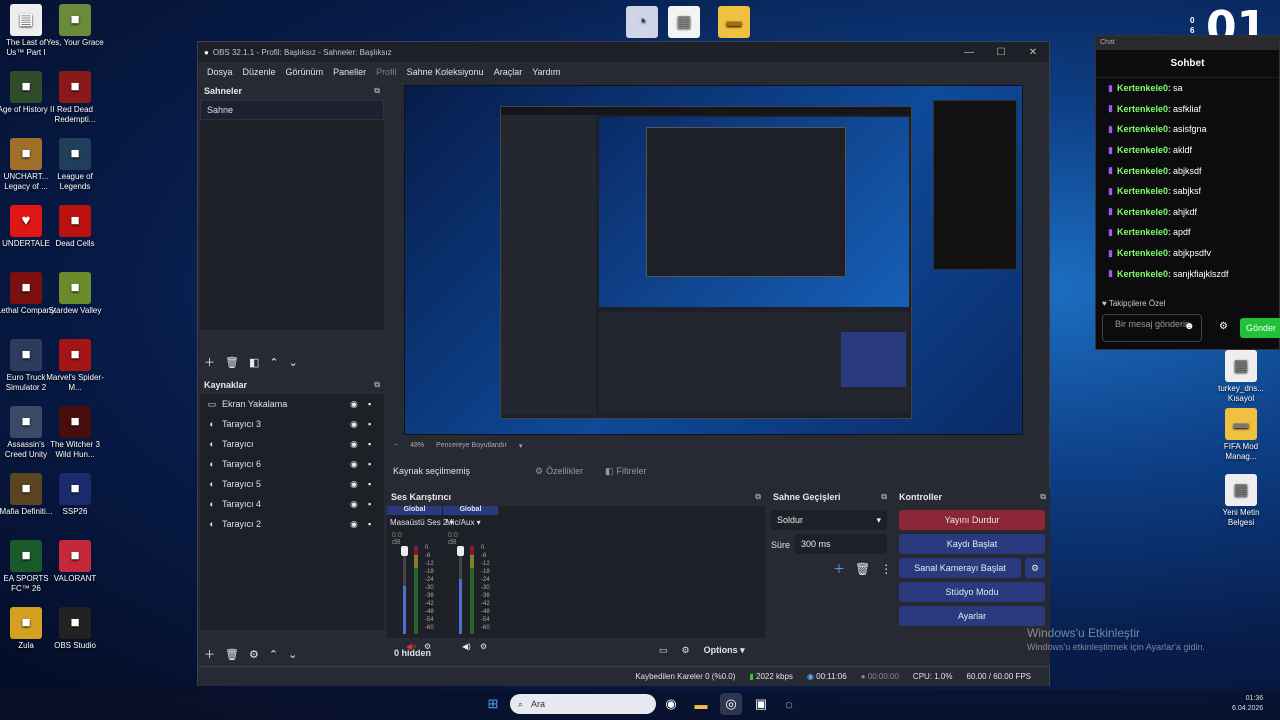 The image size is (1280, 720). Describe the element at coordinates (972, 544) in the screenshot. I see `start-recording-button: Kaydı Başlat` at that location.